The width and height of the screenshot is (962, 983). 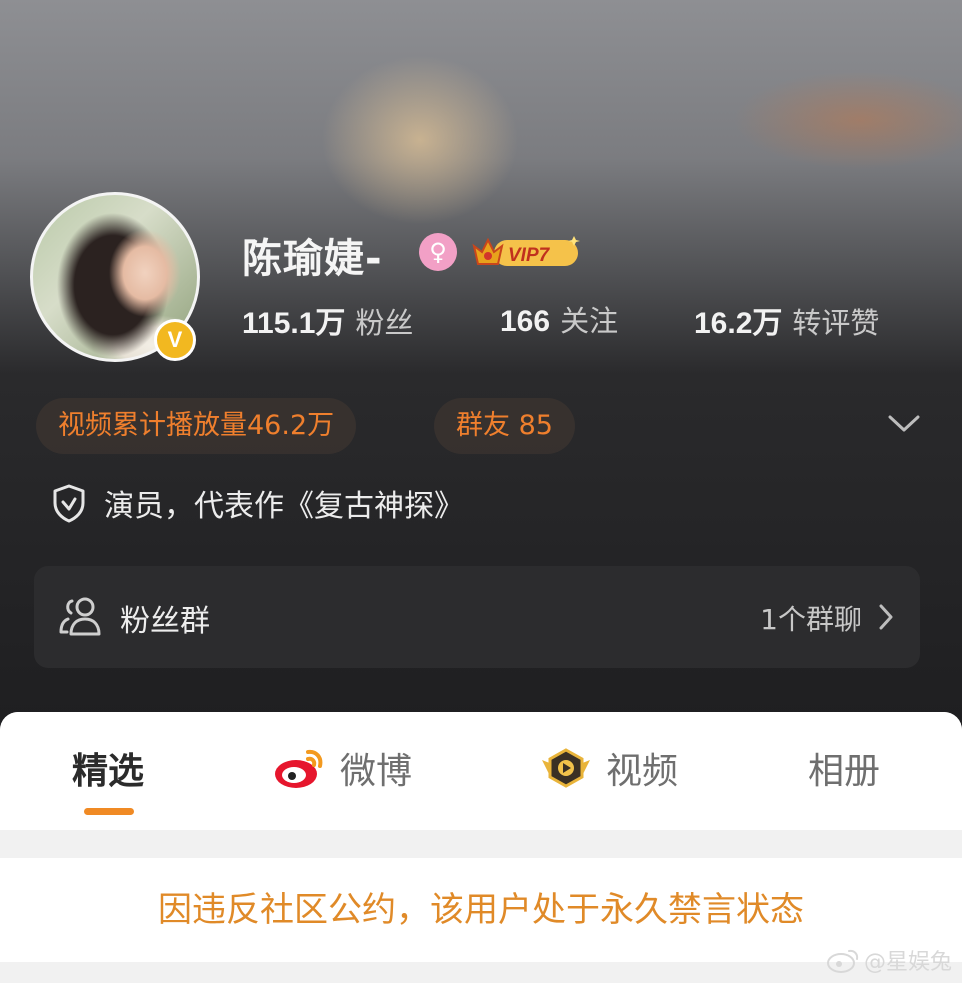 I want to click on stat-label: 粉丝, so click(x=384, y=323).